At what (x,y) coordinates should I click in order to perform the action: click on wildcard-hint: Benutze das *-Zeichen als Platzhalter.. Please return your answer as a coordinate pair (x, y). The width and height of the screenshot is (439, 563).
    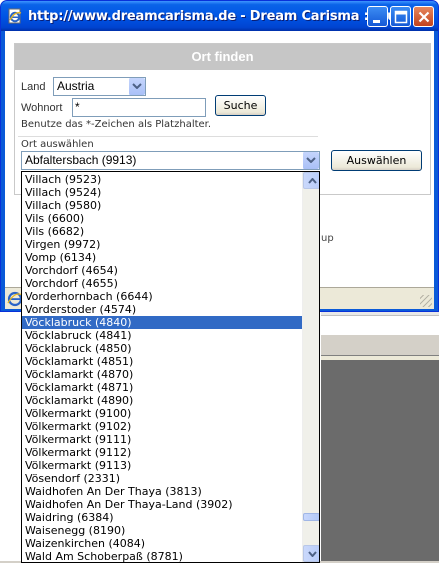
    Looking at the image, I should click on (116, 124).